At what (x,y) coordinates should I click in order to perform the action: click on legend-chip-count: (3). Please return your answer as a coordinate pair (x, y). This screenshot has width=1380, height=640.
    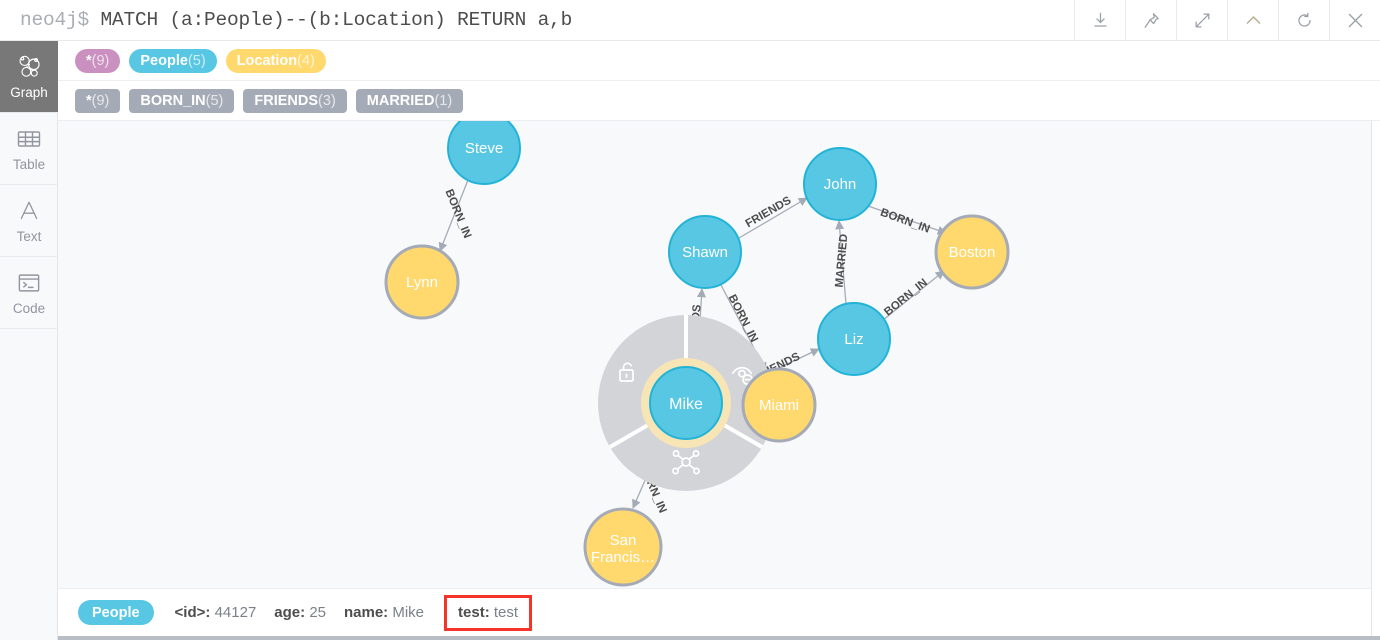
    Looking at the image, I should click on (327, 100).